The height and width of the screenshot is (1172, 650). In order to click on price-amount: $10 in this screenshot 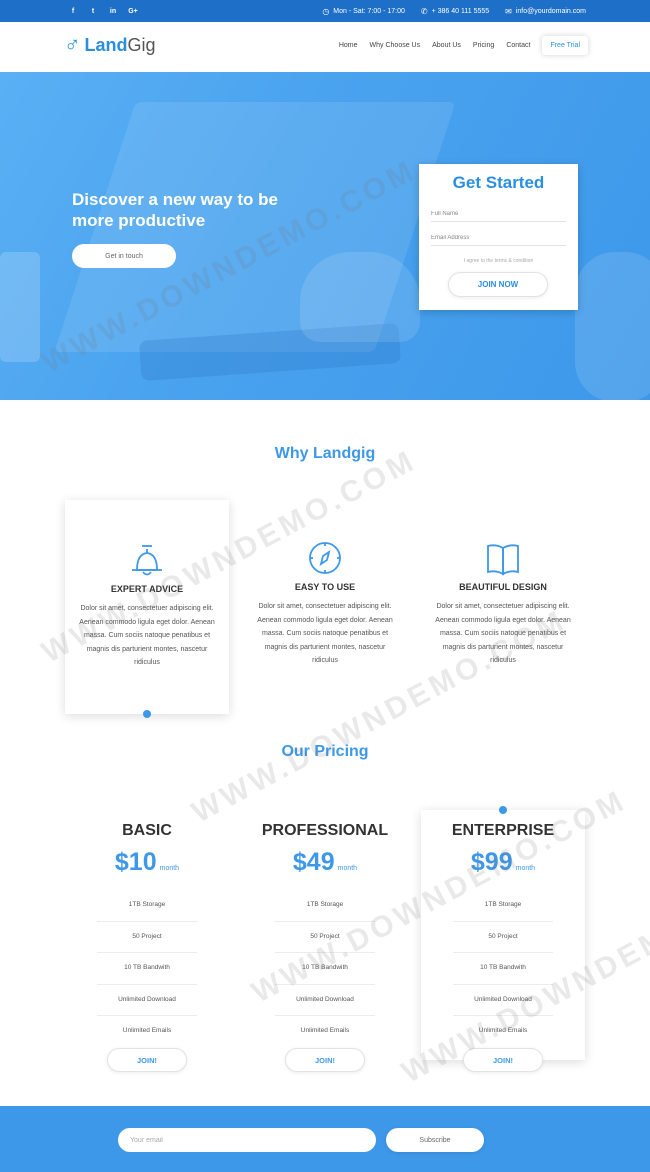, I will do `click(135, 862)`.